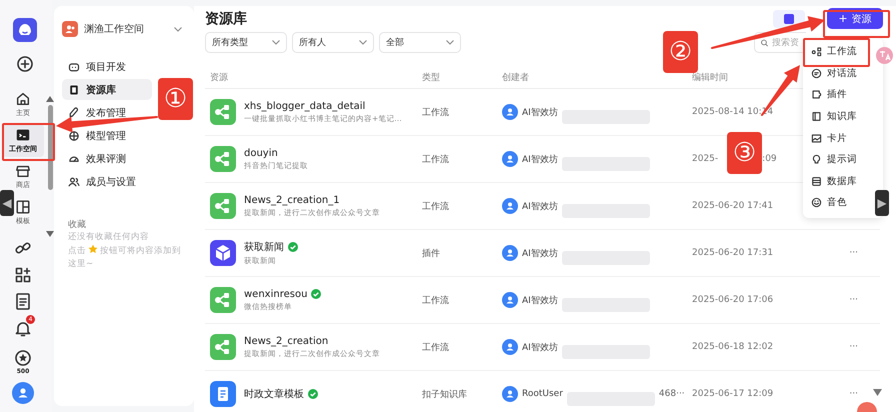 This screenshot has height=412, width=896. I want to click on menu-item: 工作流, so click(837, 52).